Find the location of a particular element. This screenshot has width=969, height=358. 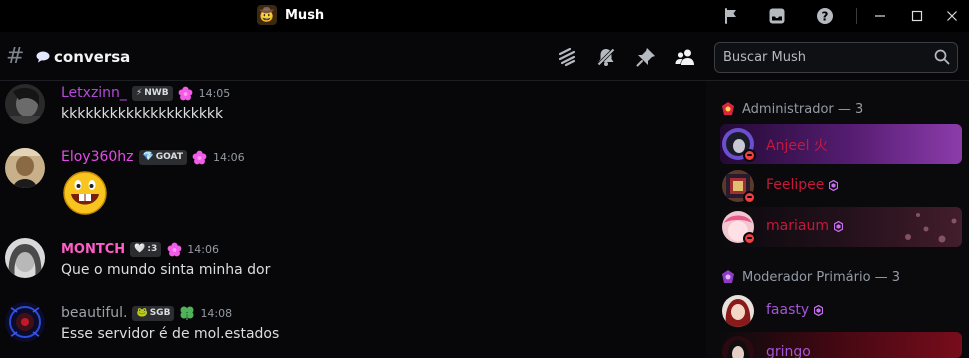

inbox-icon is located at coordinates (777, 16).